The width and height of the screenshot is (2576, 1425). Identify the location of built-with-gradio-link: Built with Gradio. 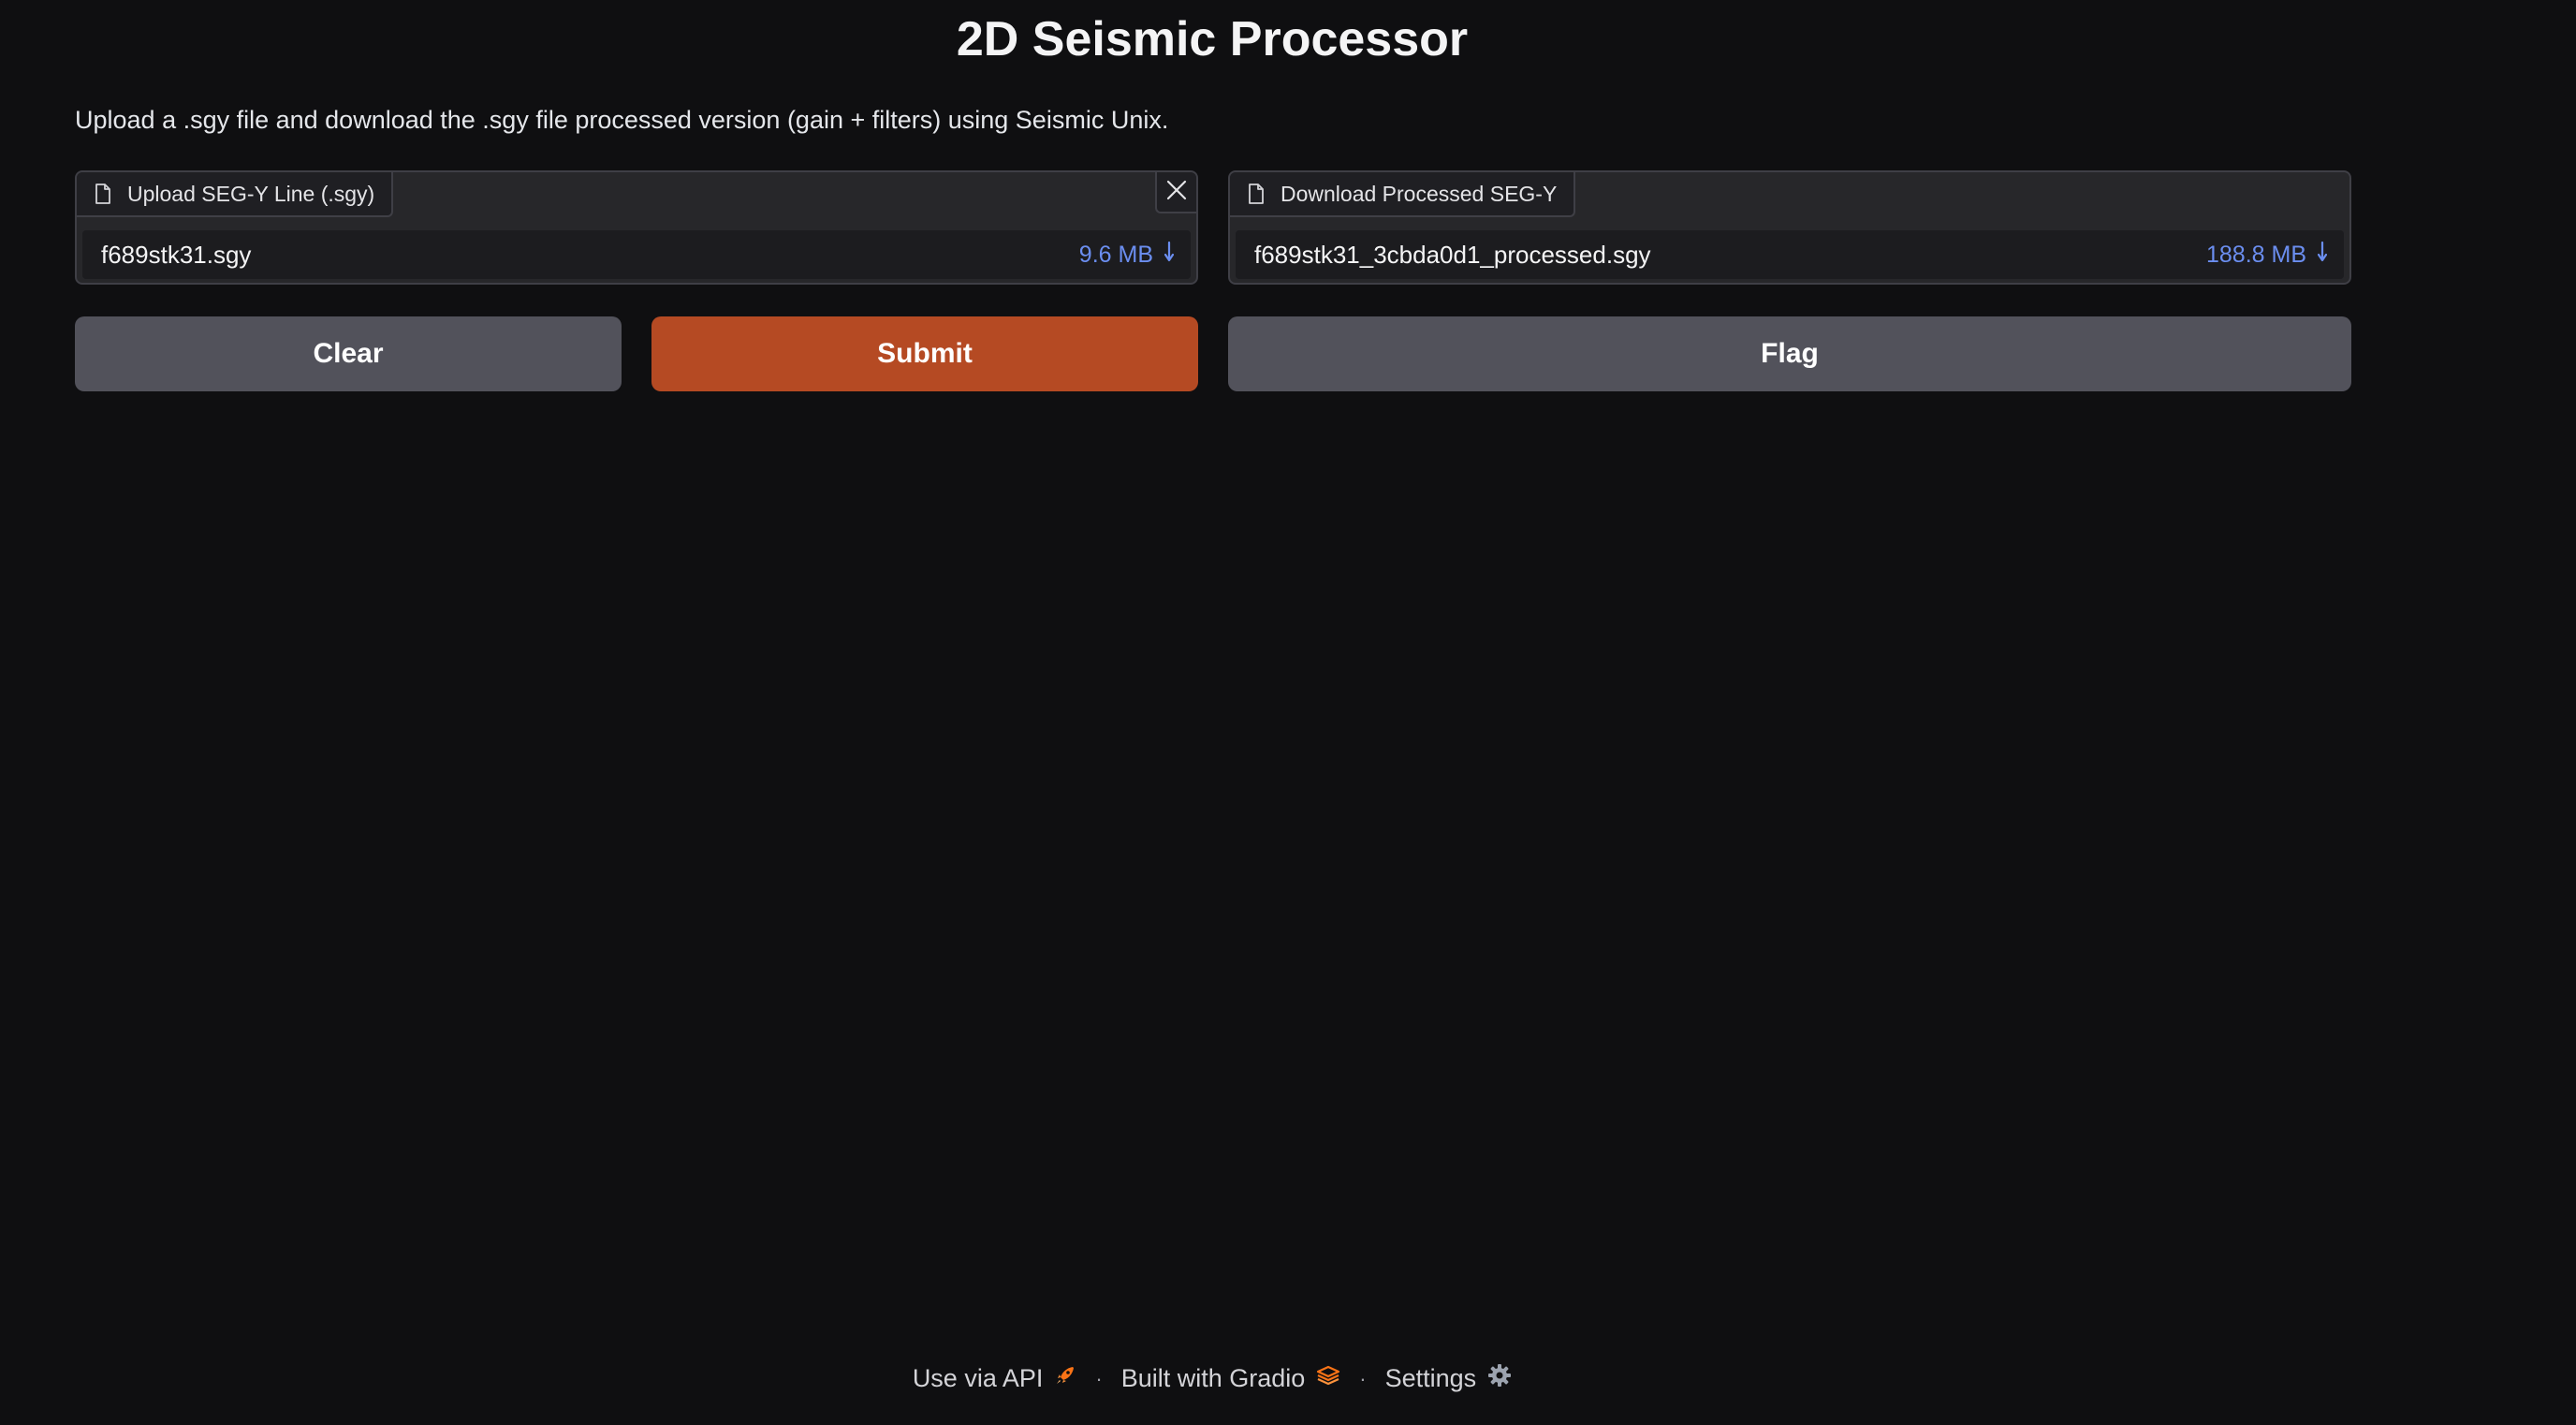
(1231, 1378).